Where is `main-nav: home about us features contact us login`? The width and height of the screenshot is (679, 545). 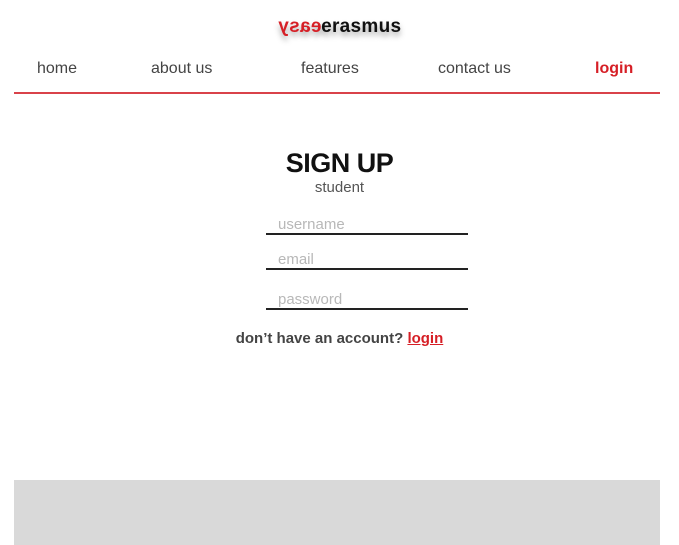 main-nav: home about us features contact us login is located at coordinates (337, 76).